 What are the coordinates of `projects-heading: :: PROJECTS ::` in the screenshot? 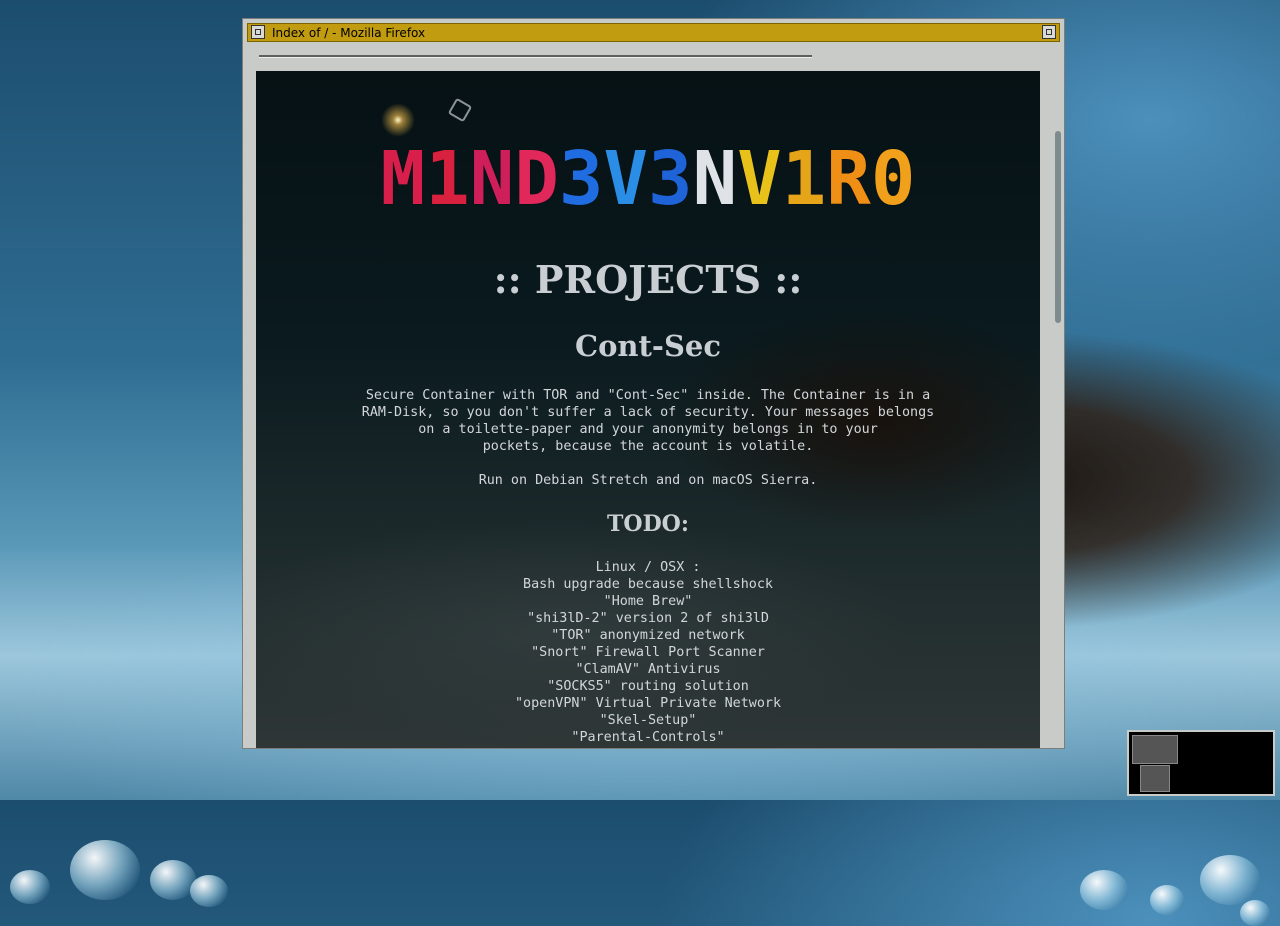 It's located at (648, 279).